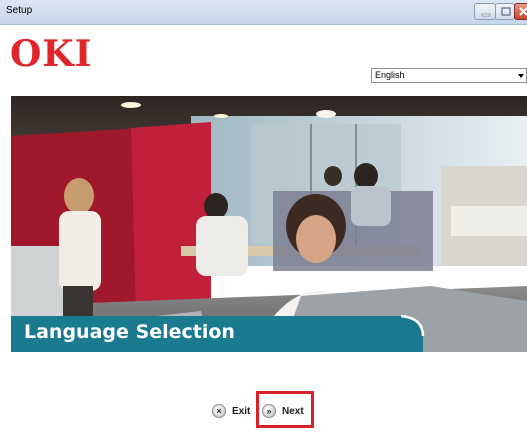  Describe the element at coordinates (285, 409) in the screenshot. I see `next-button-highlight` at that location.